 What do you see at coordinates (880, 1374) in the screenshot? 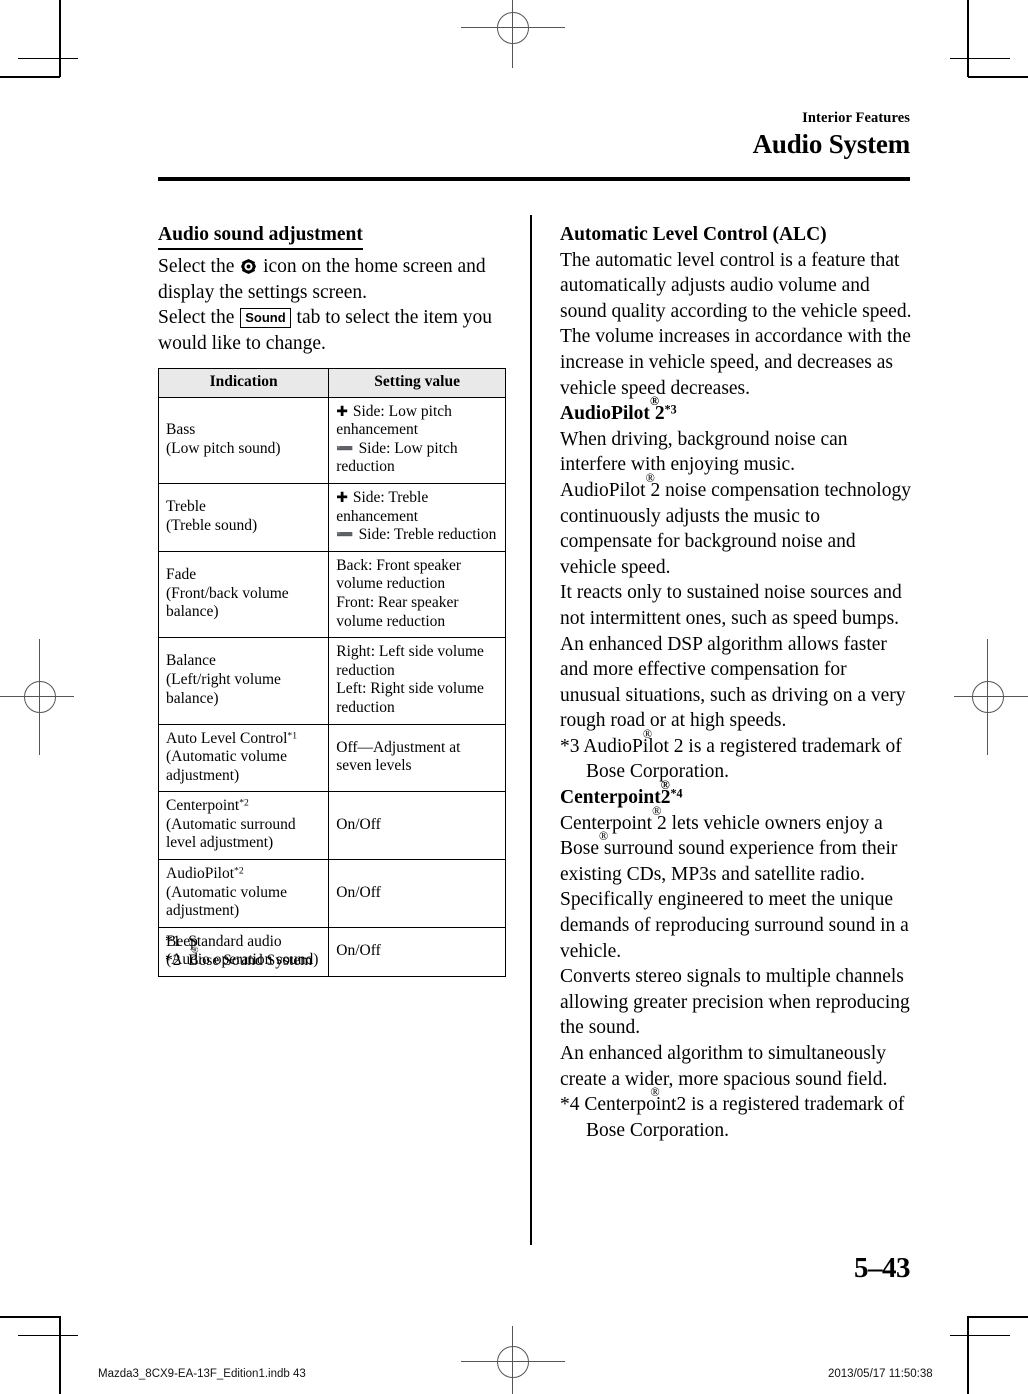
I see `print-footer-timestamp: 2013/05/17 11:50:38` at bounding box center [880, 1374].